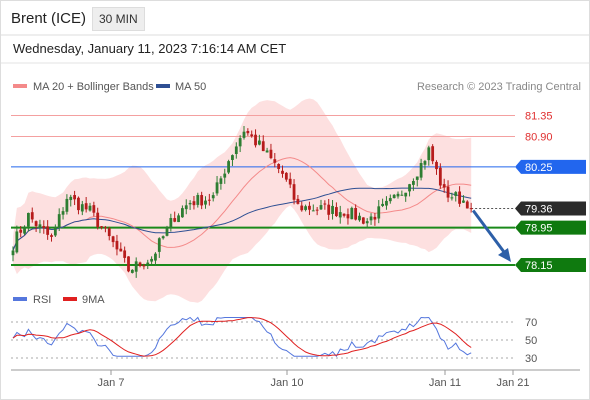 This screenshot has height=400, width=590. Describe the element at coordinates (242, 337) in the screenshot. I see `rsi-line` at that location.